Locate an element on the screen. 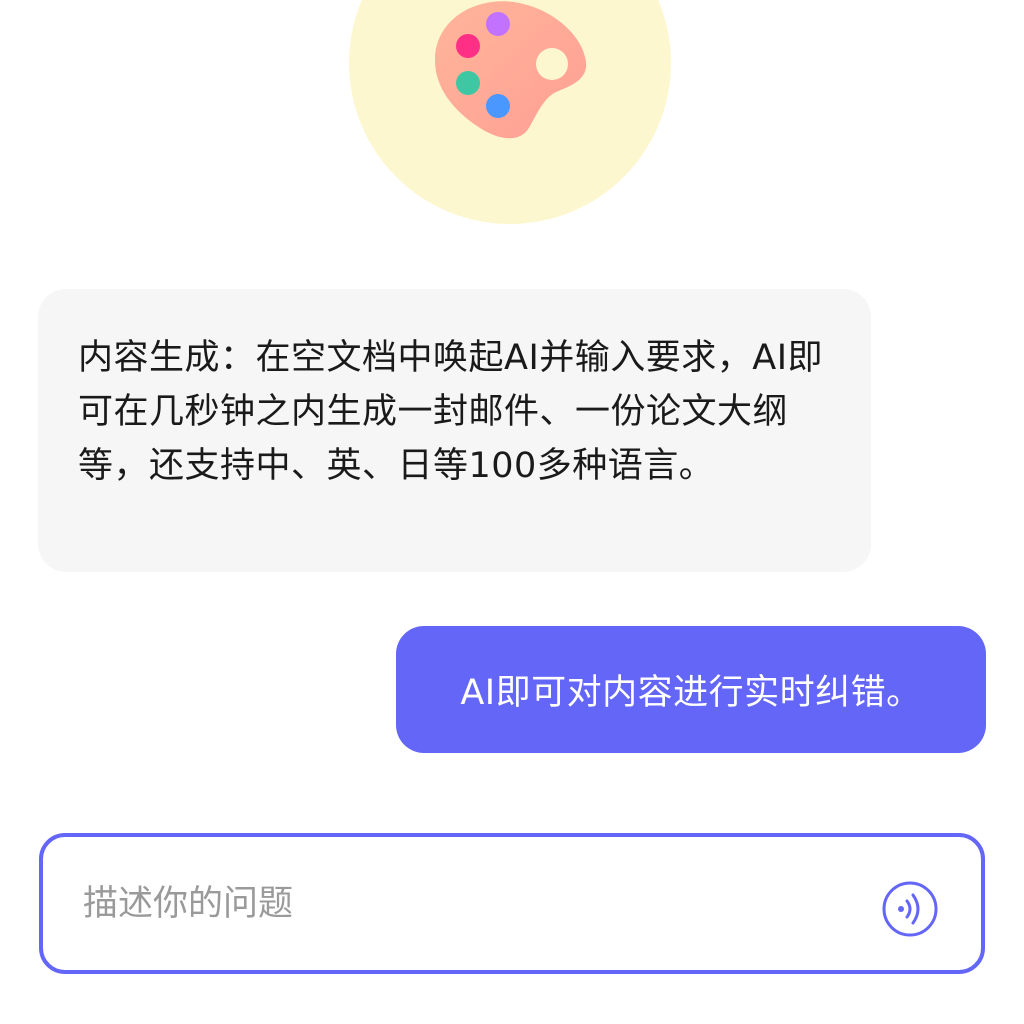 This screenshot has width=1024, height=1024. palette-icon is located at coordinates (510, 70).